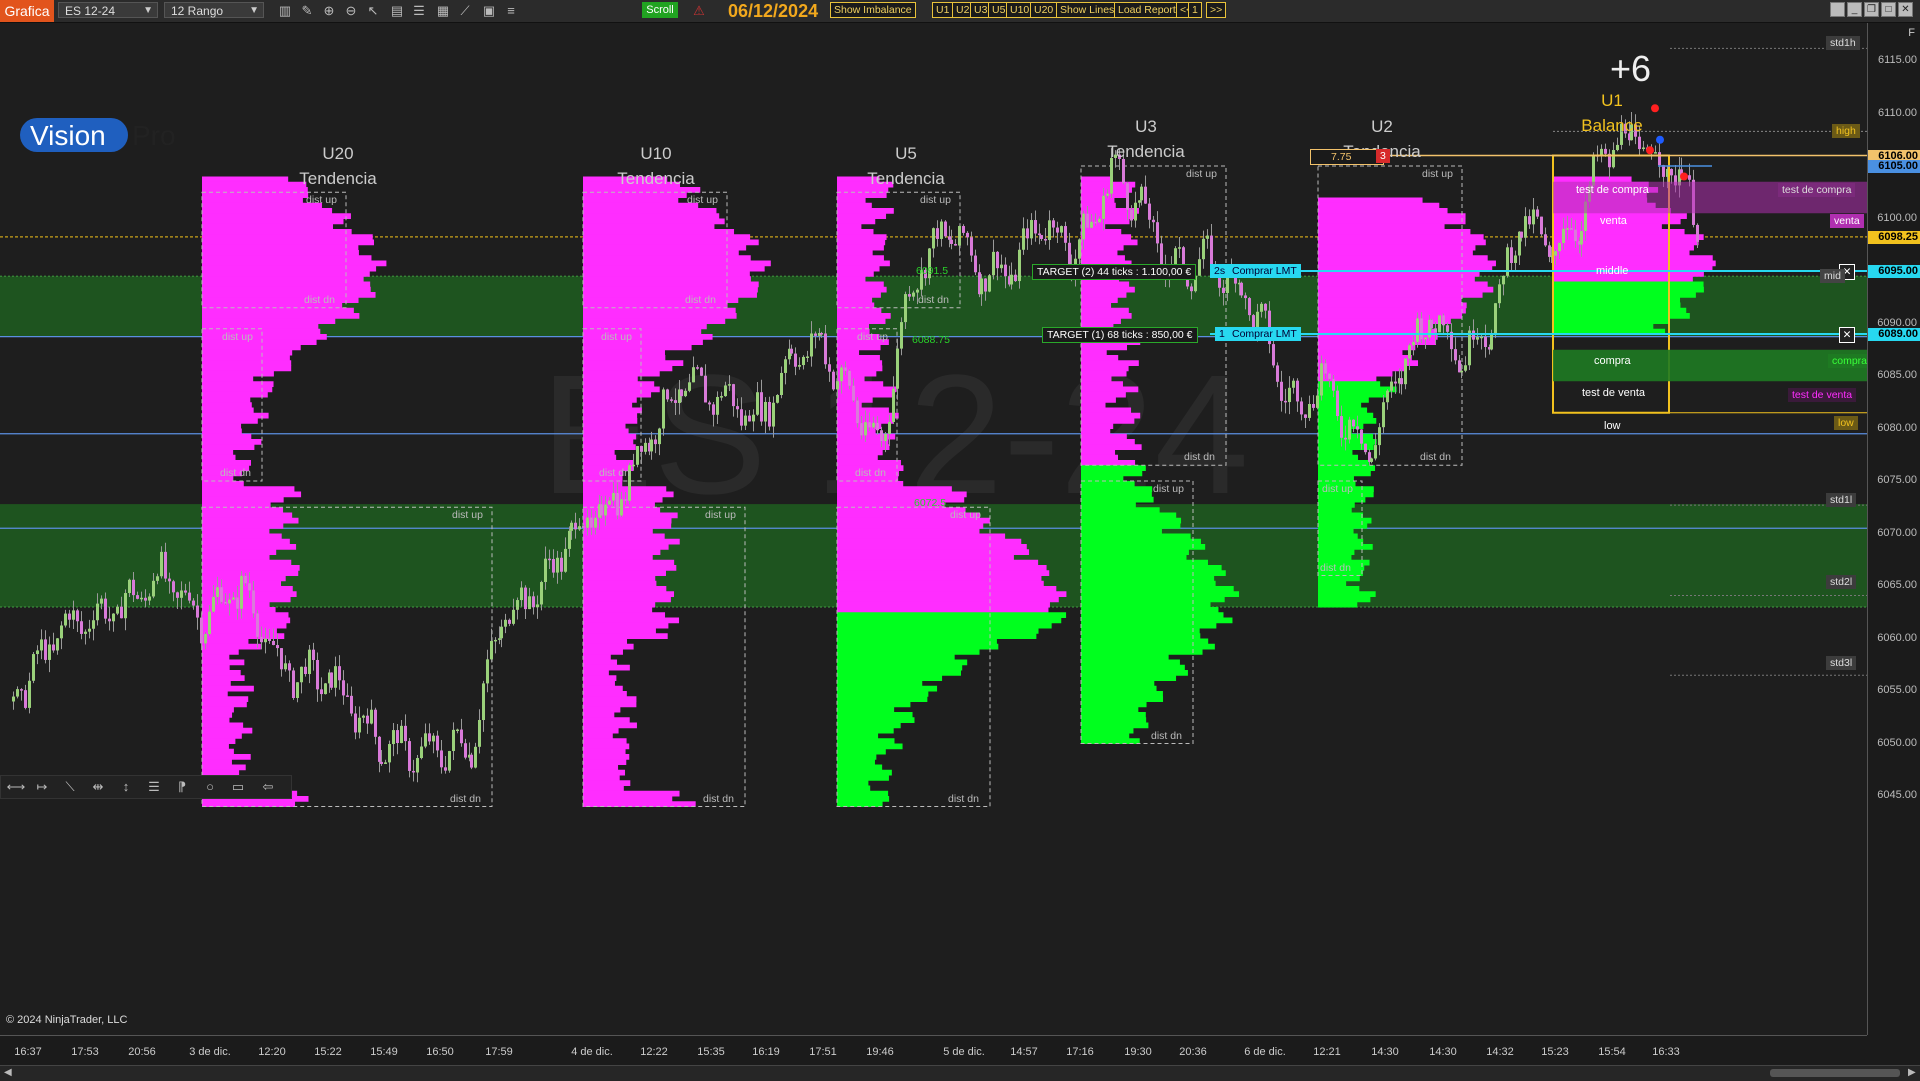 Image resolution: width=1920 pixels, height=1081 pixels. Describe the element at coordinates (1443, 1052) in the screenshot. I see `time-tick: 14:30` at that location.